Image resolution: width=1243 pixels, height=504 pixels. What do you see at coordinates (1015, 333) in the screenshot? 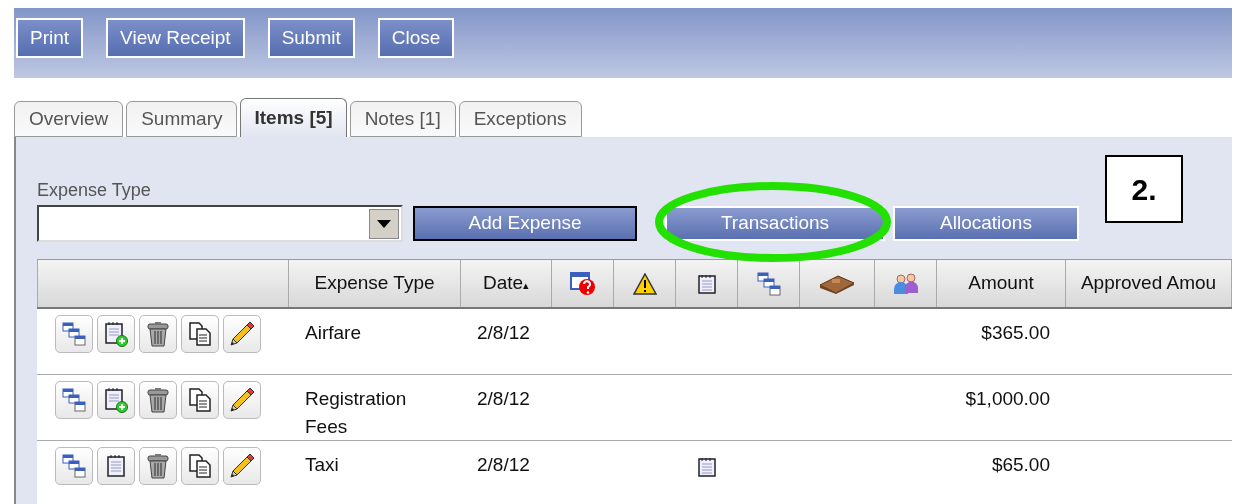
I see `table-cell-text: $365.00` at bounding box center [1015, 333].